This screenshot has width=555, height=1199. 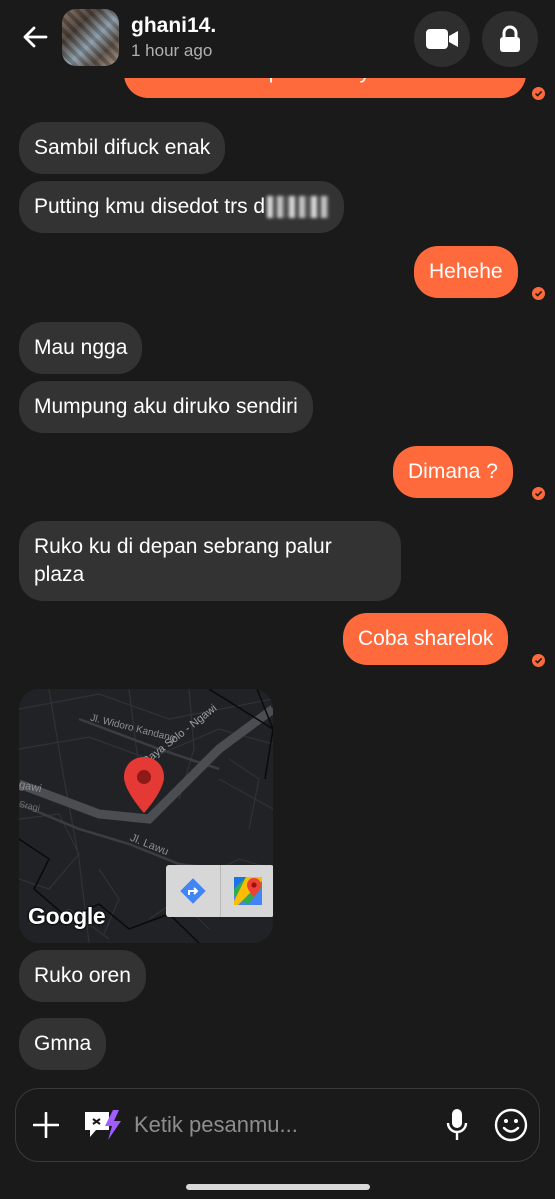 I want to click on message-text: Putting kmu disedot trs d, so click(x=150, y=206).